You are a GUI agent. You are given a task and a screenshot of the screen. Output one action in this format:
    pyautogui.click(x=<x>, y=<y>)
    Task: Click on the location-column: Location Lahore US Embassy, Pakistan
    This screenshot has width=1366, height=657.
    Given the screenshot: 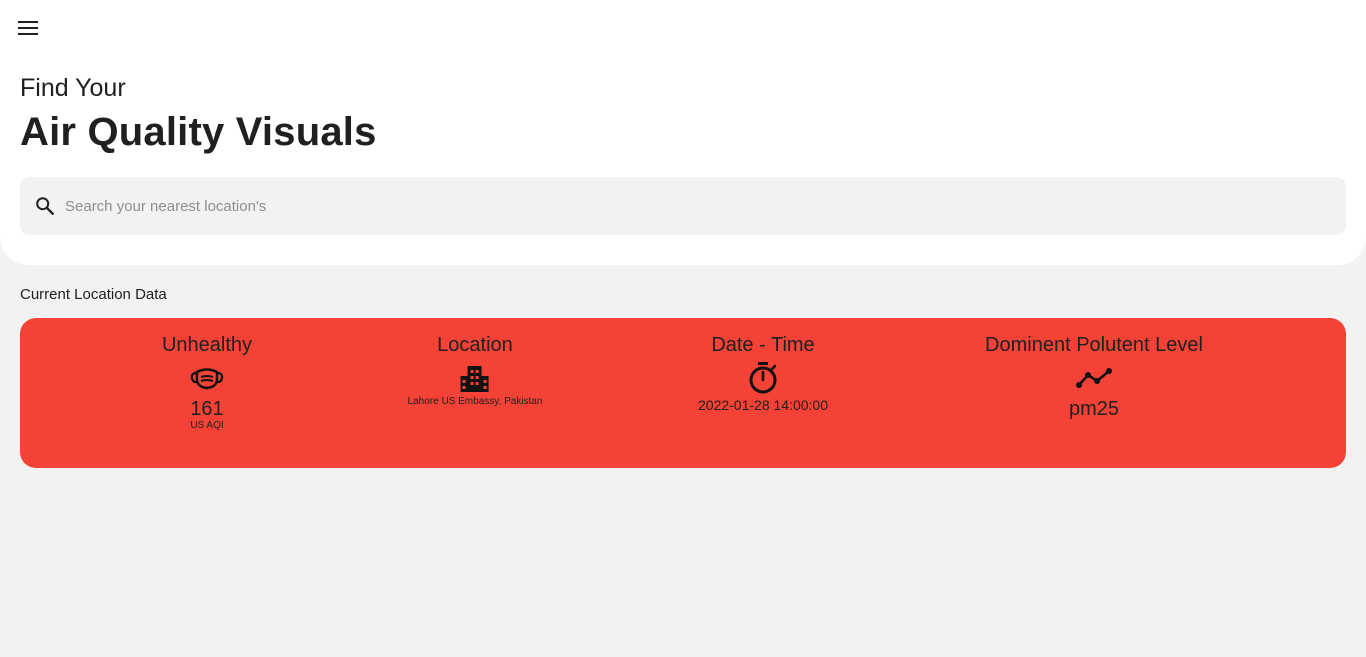 What is the action you would take?
    pyautogui.click(x=475, y=370)
    